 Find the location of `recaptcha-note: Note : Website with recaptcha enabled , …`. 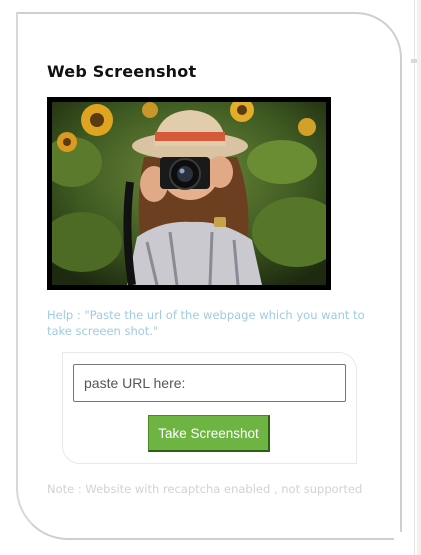

recaptcha-note: Note : Website with recaptcha enabled , … is located at coordinates (205, 489).